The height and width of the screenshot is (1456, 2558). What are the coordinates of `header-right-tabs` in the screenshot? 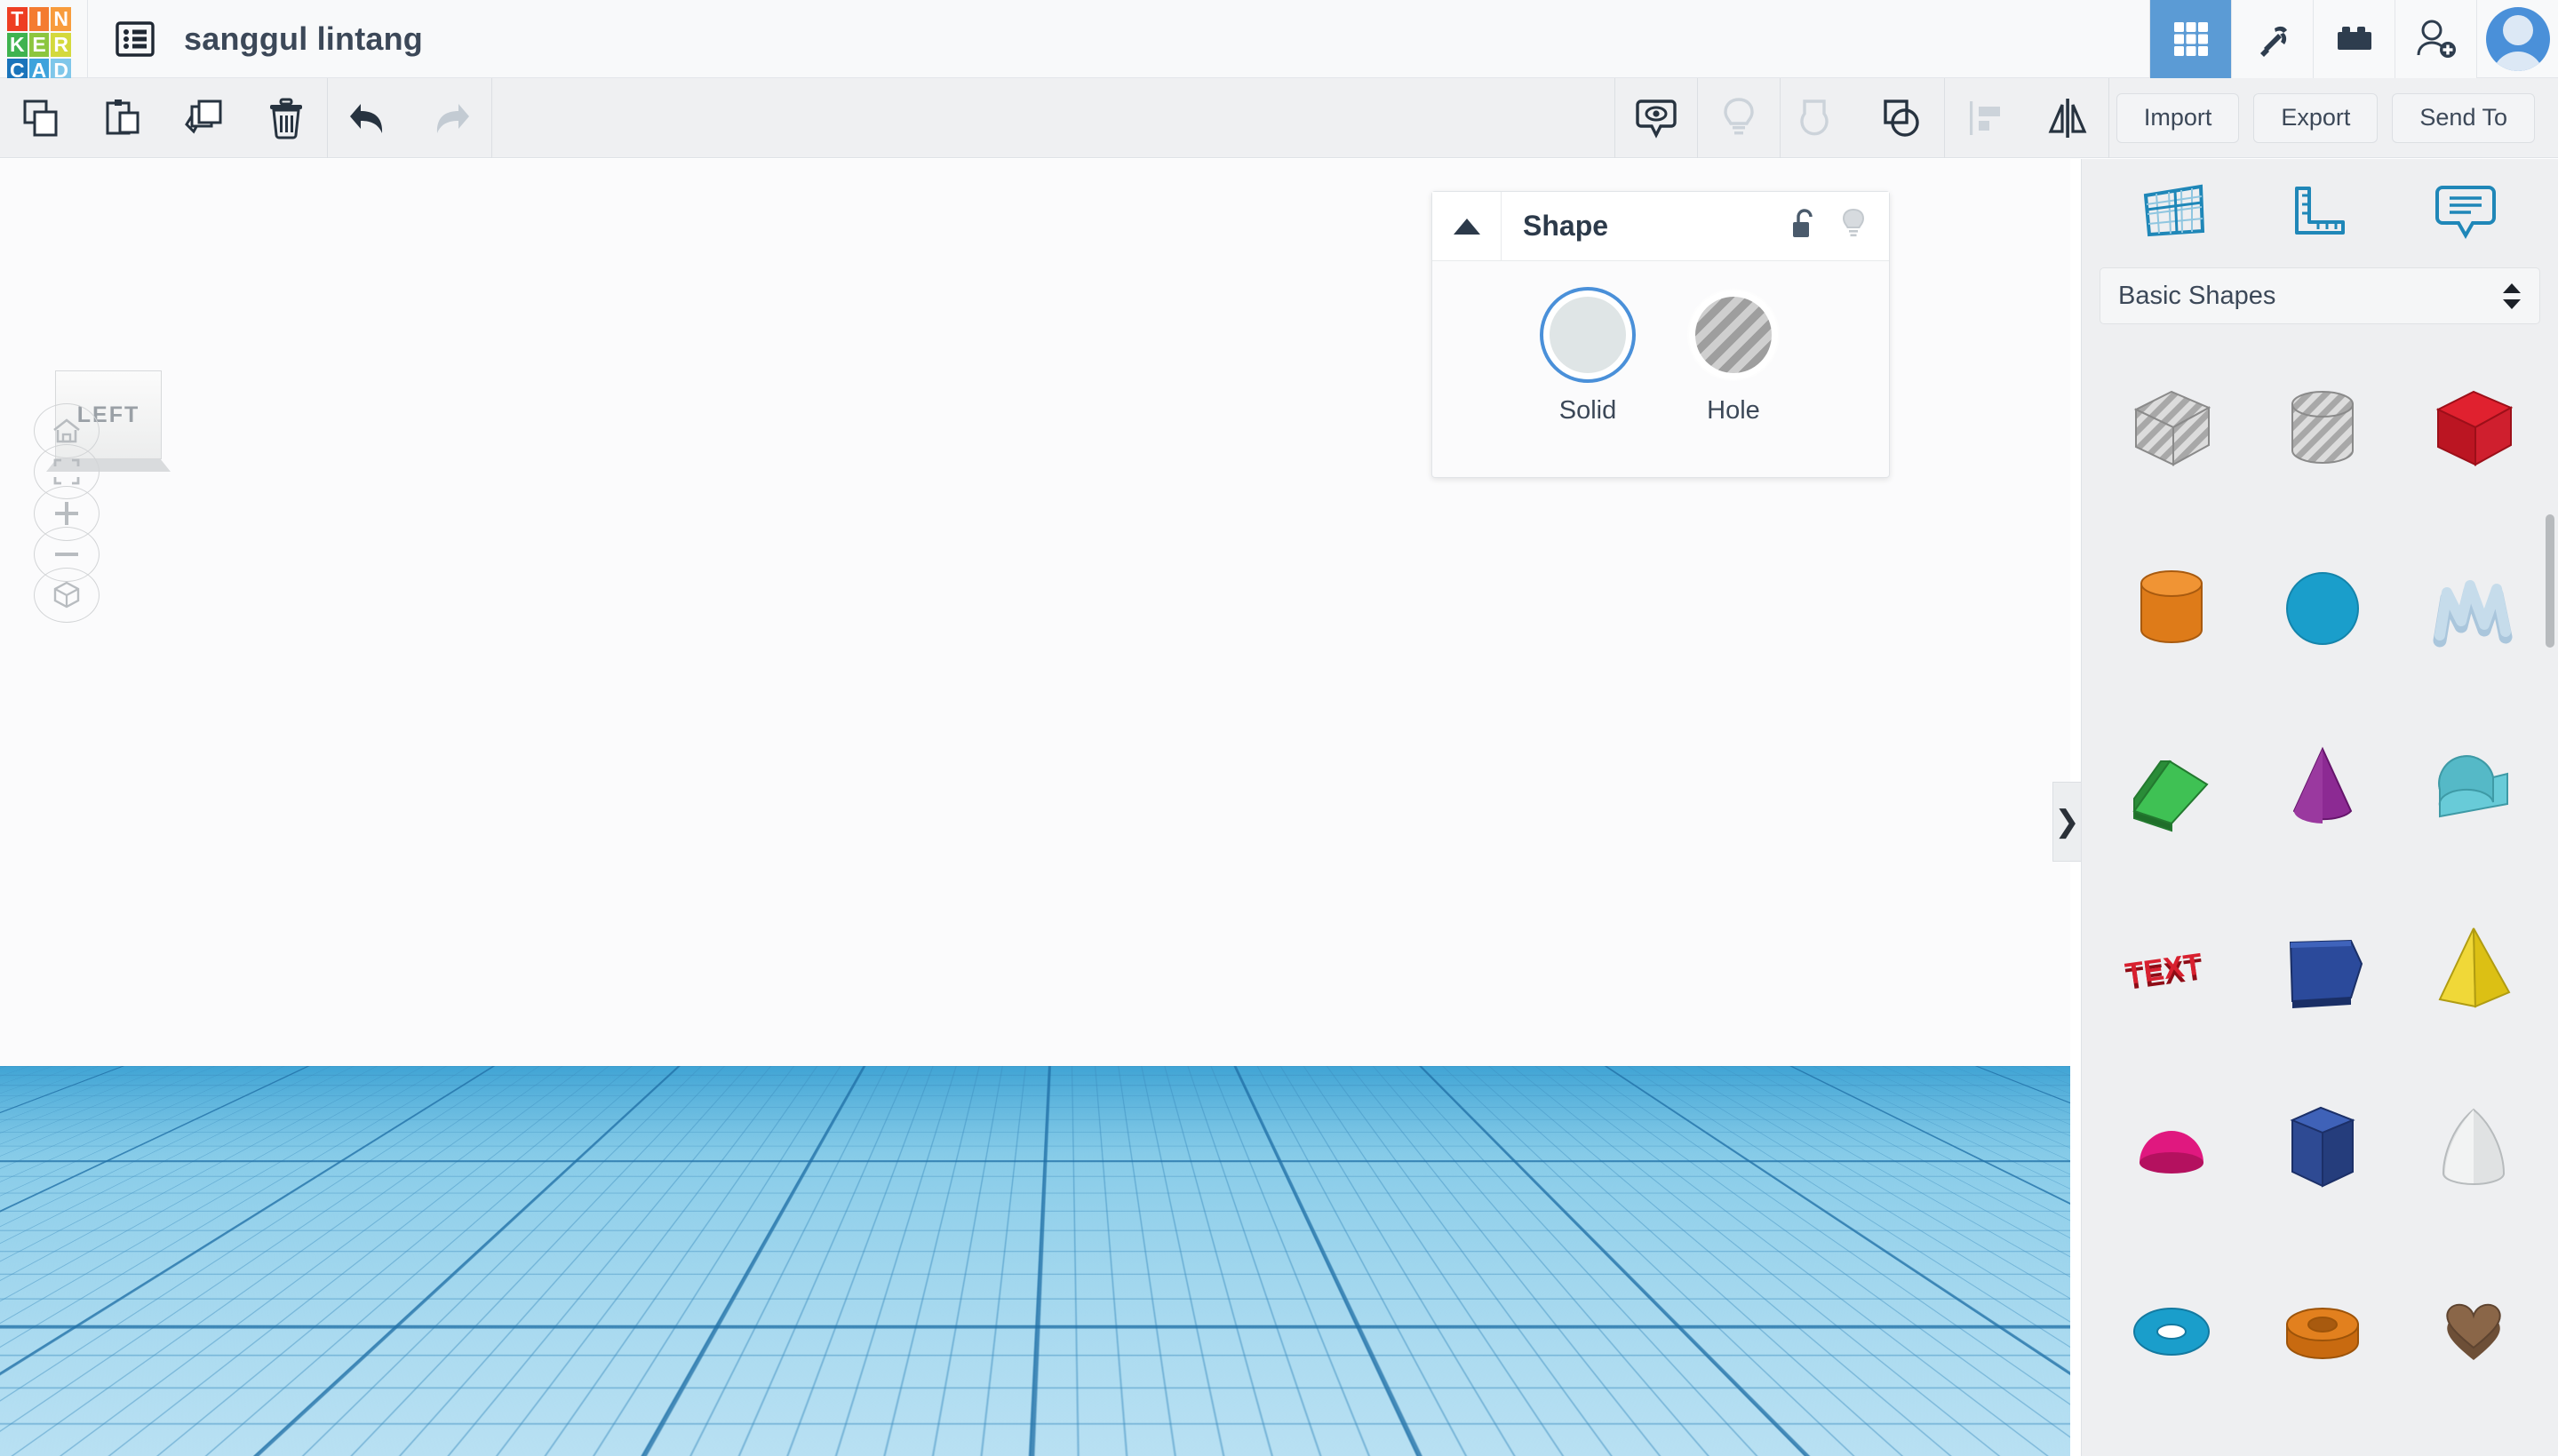 It's located at (2353, 39).